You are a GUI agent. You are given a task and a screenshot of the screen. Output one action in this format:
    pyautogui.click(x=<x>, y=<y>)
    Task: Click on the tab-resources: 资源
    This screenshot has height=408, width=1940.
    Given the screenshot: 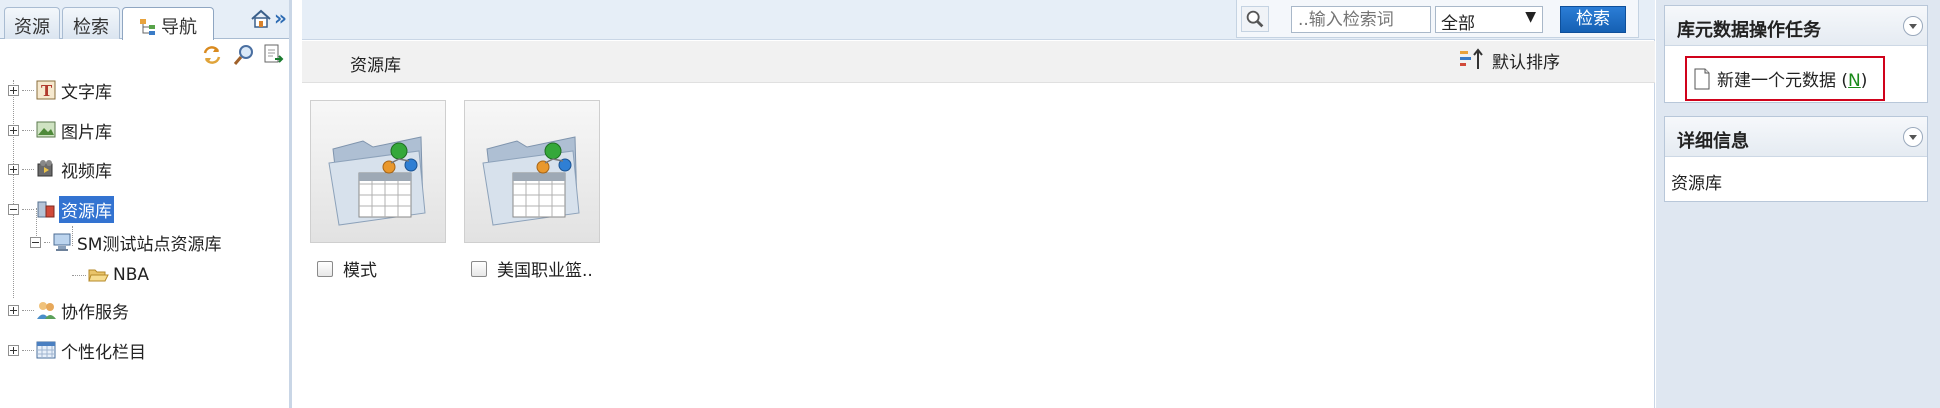 What is the action you would take?
    pyautogui.click(x=32, y=23)
    